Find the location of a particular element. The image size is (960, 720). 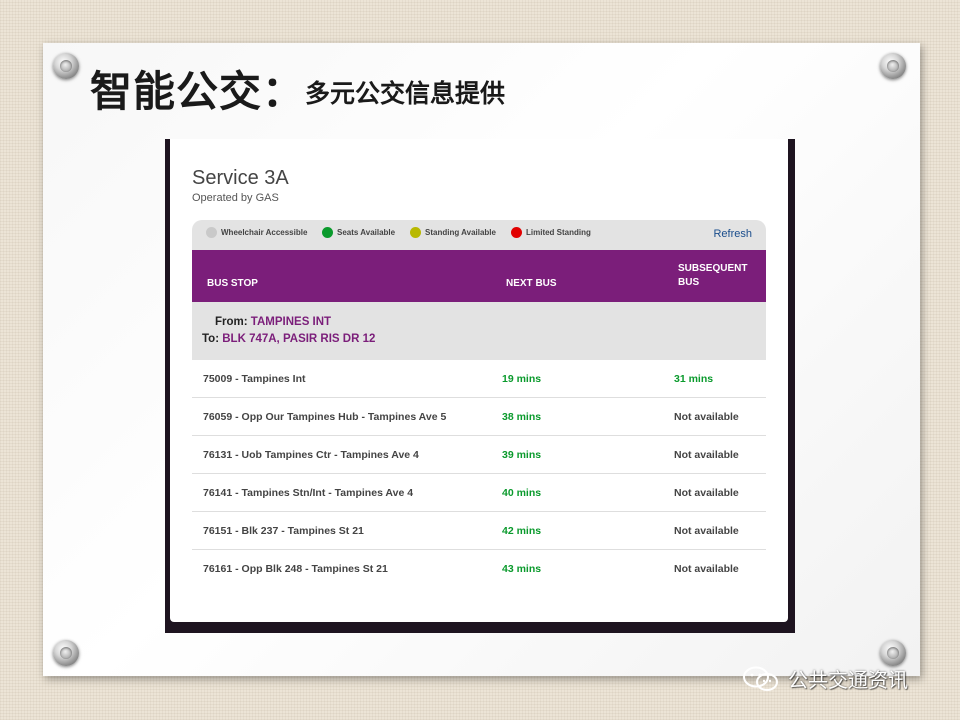

wechat-icon is located at coordinates (760, 678).